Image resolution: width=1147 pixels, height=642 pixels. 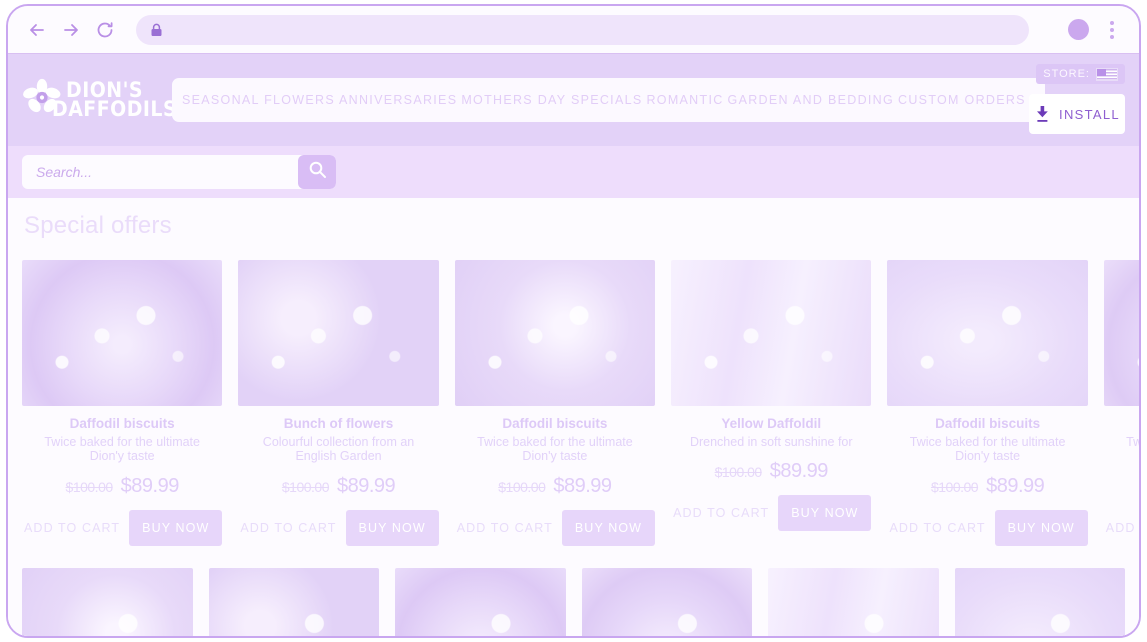 What do you see at coordinates (1078, 29) in the screenshot?
I see `avatar` at bounding box center [1078, 29].